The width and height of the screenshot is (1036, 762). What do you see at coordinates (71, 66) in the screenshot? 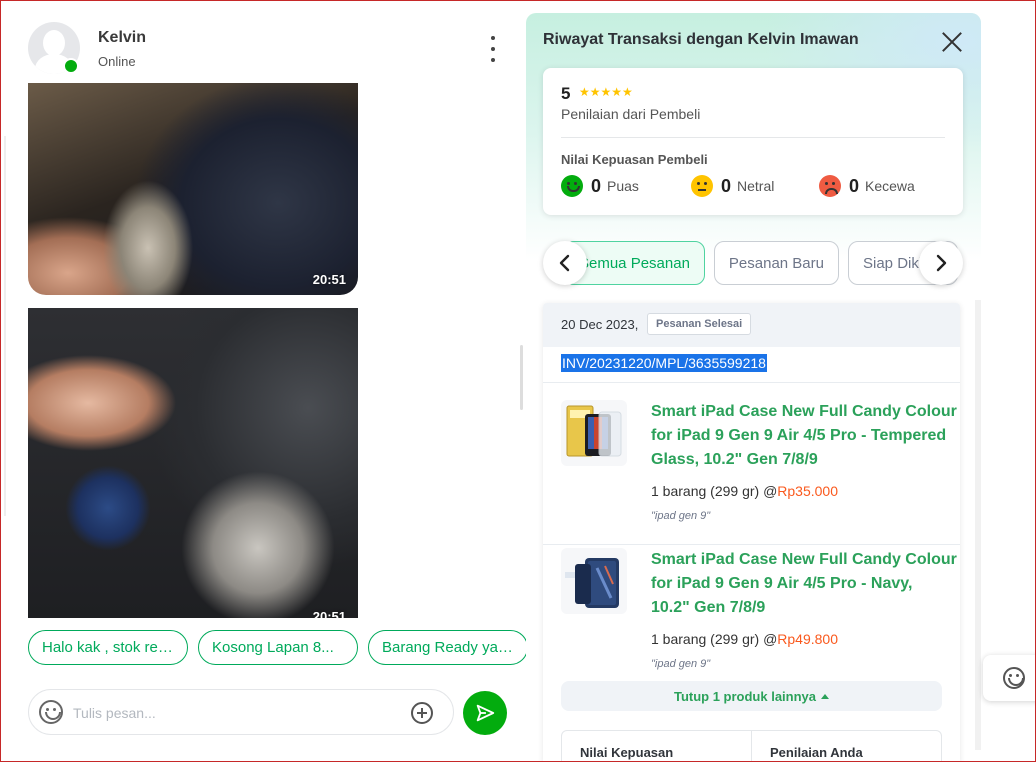
I see `online-status-dot` at bounding box center [71, 66].